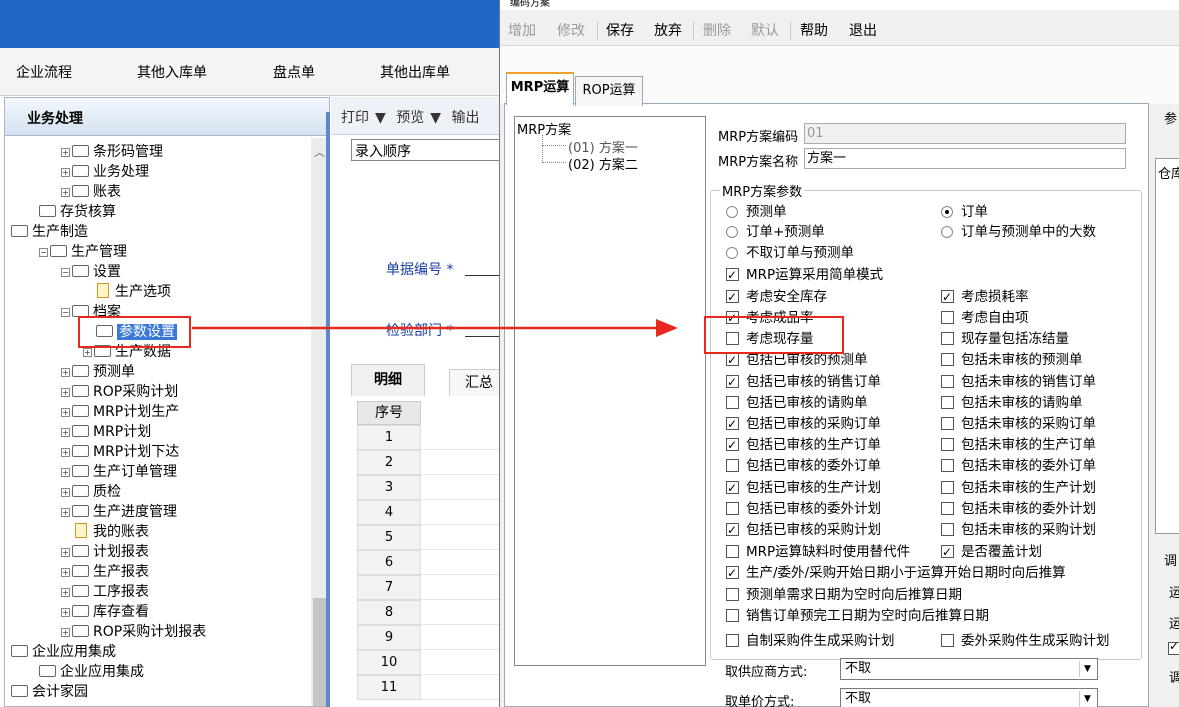 The height and width of the screenshot is (707, 1179). What do you see at coordinates (105, 592) in the screenshot?
I see `tree-item: + 工序报表` at bounding box center [105, 592].